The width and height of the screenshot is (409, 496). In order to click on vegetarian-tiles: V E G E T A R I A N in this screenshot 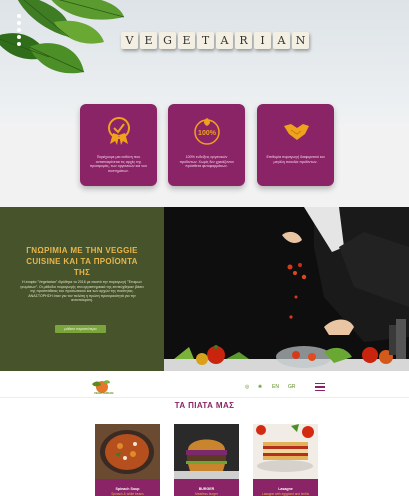, I will do `click(215, 40)`.